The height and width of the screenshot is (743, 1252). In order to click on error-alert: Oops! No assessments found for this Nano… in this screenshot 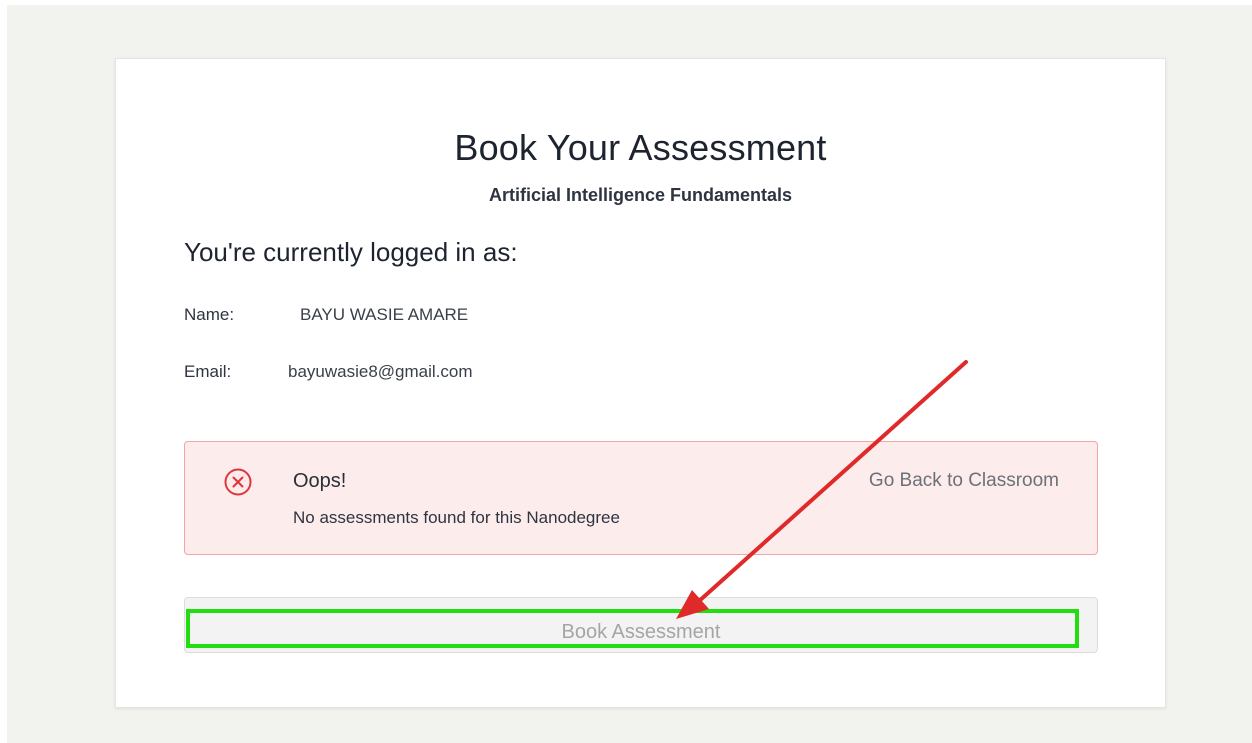, I will do `click(641, 498)`.